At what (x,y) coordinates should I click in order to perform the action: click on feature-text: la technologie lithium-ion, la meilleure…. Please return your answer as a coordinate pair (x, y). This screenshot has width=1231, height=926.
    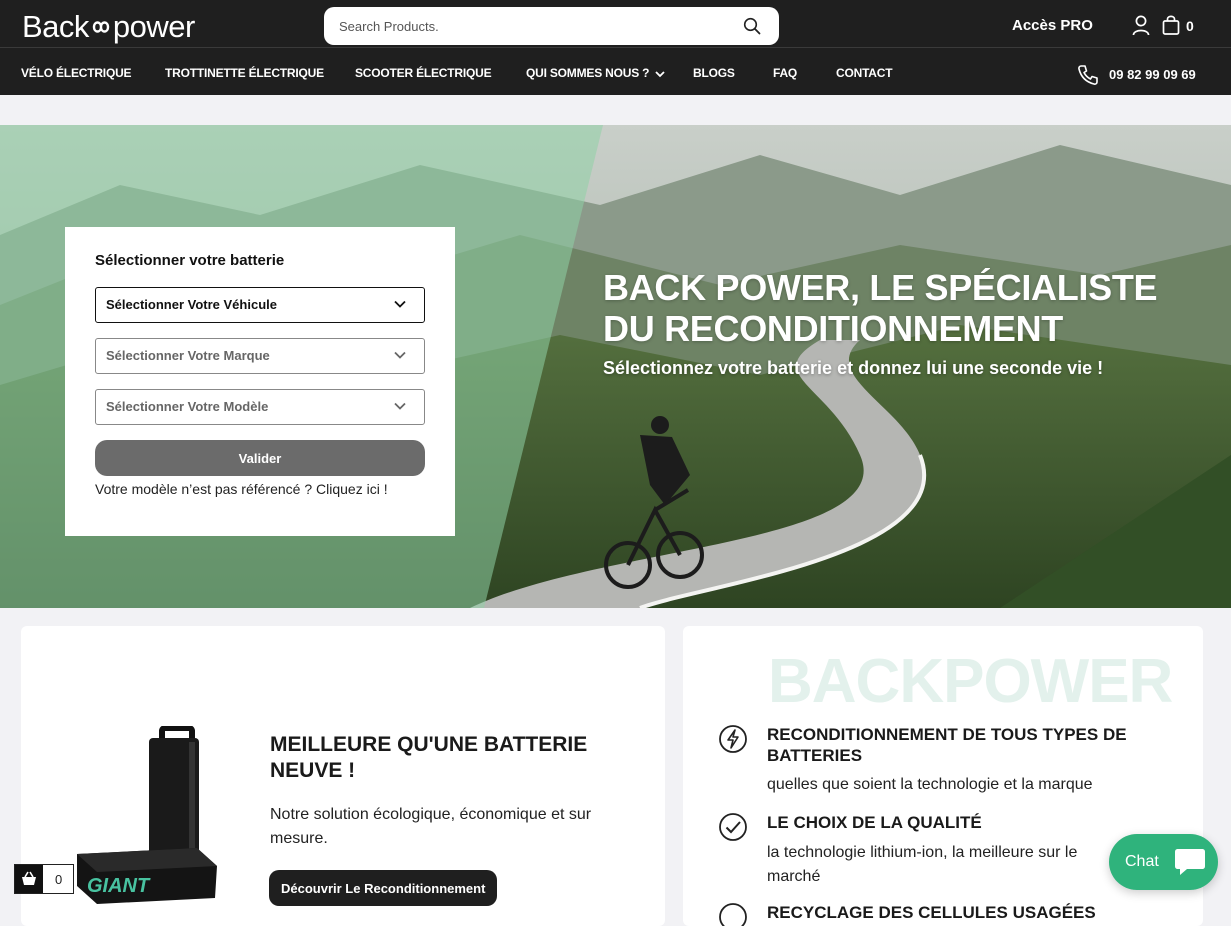
    Looking at the image, I should click on (922, 864).